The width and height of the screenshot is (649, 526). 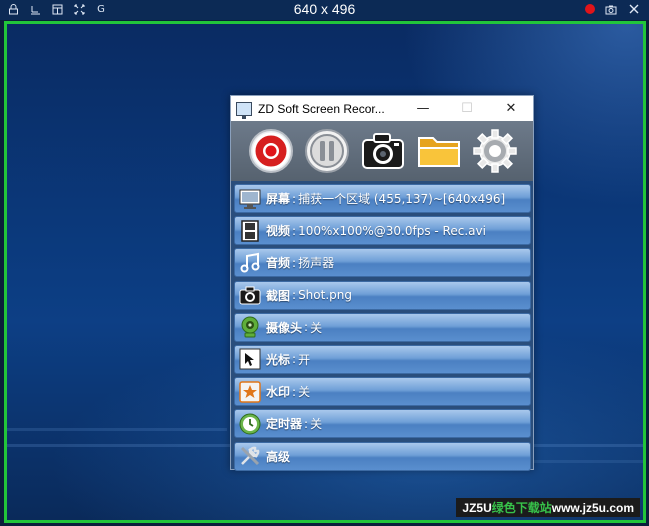 I want to click on main-toolbar, so click(x=382, y=151).